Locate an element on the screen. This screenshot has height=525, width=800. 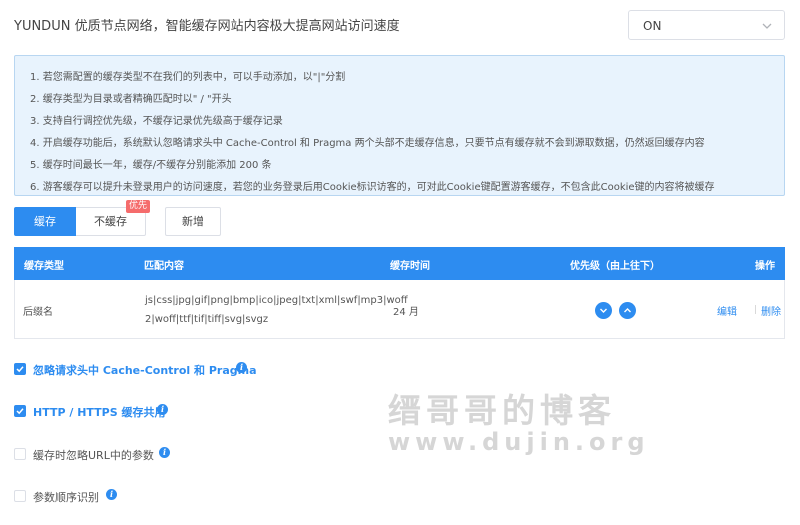
ignore-headers-label: 忽略请求头中 Cache-Control 和 Pragma is located at coordinates (145, 370).